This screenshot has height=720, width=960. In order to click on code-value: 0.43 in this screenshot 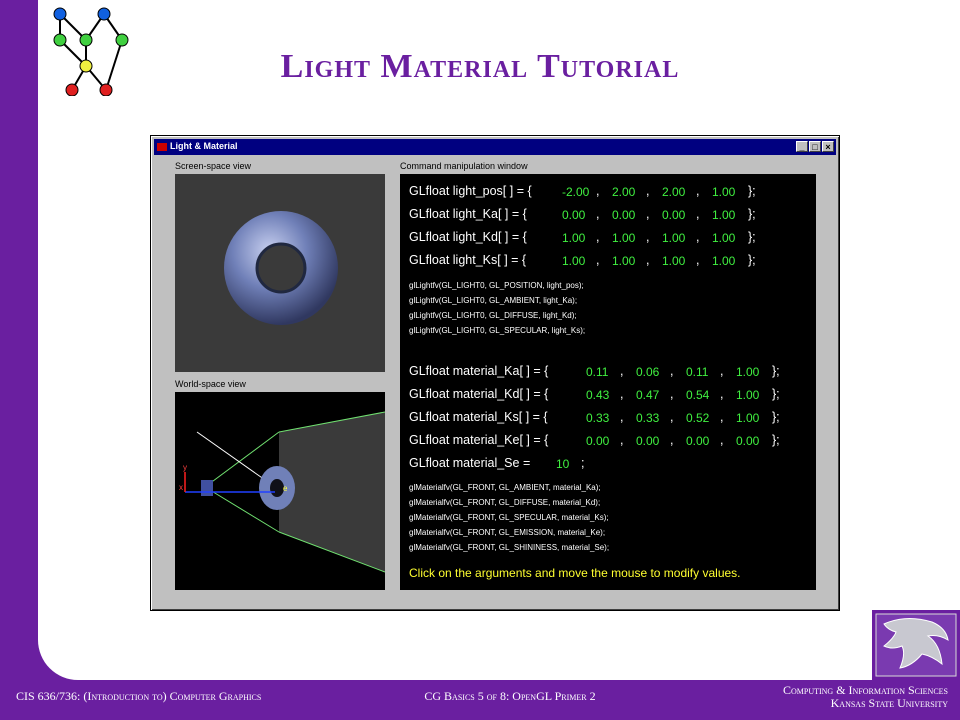, I will do `click(597, 395)`.